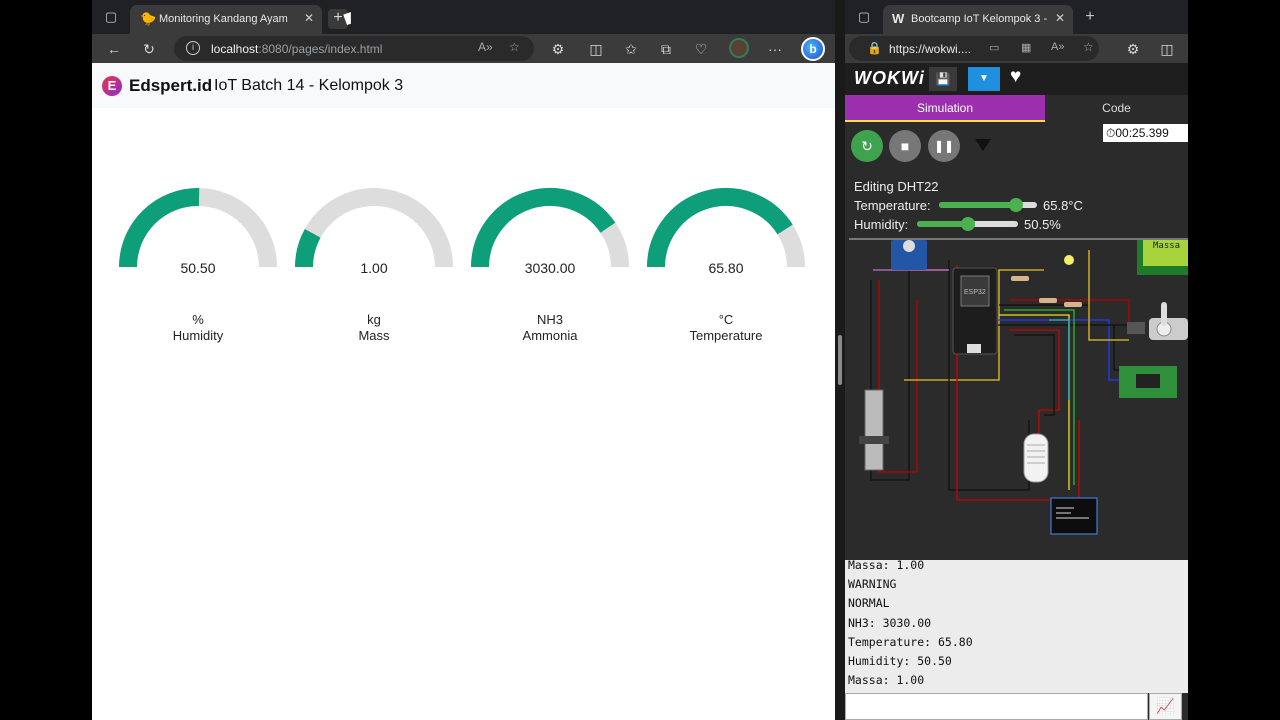 The image size is (1280, 720). I want to click on info-icon: i, so click(193, 48).